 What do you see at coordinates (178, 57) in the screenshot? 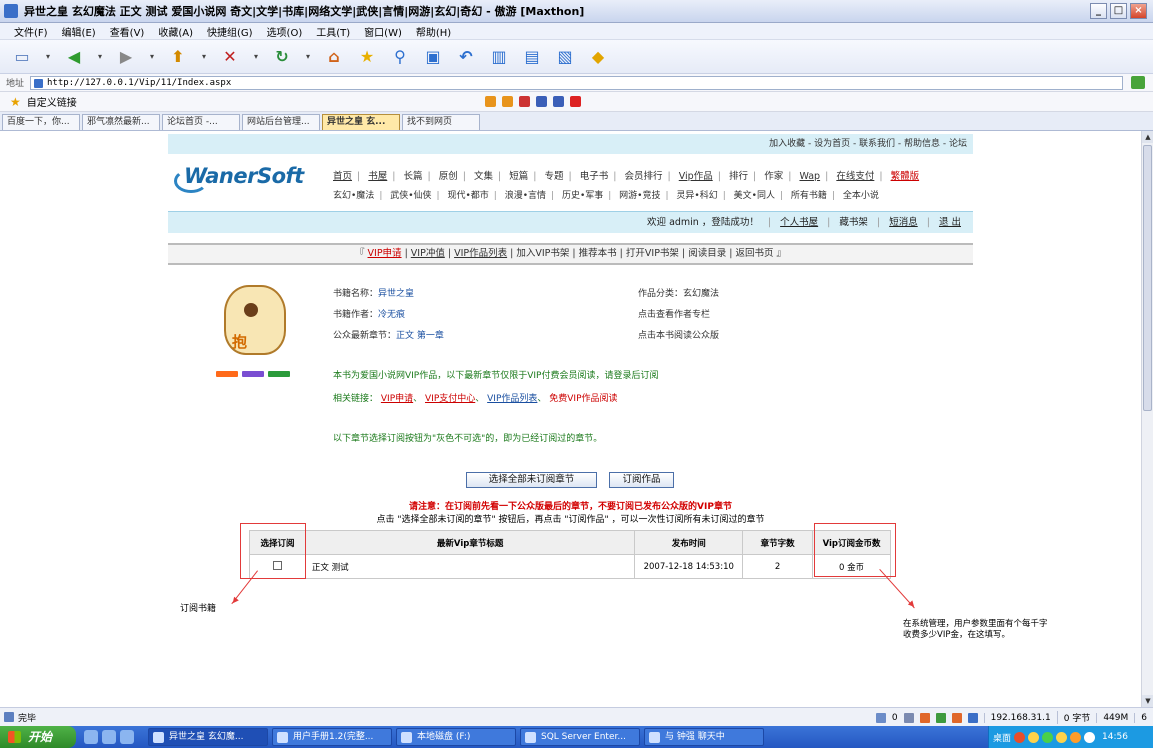
I see `up-icon: ⬆` at bounding box center [178, 57].